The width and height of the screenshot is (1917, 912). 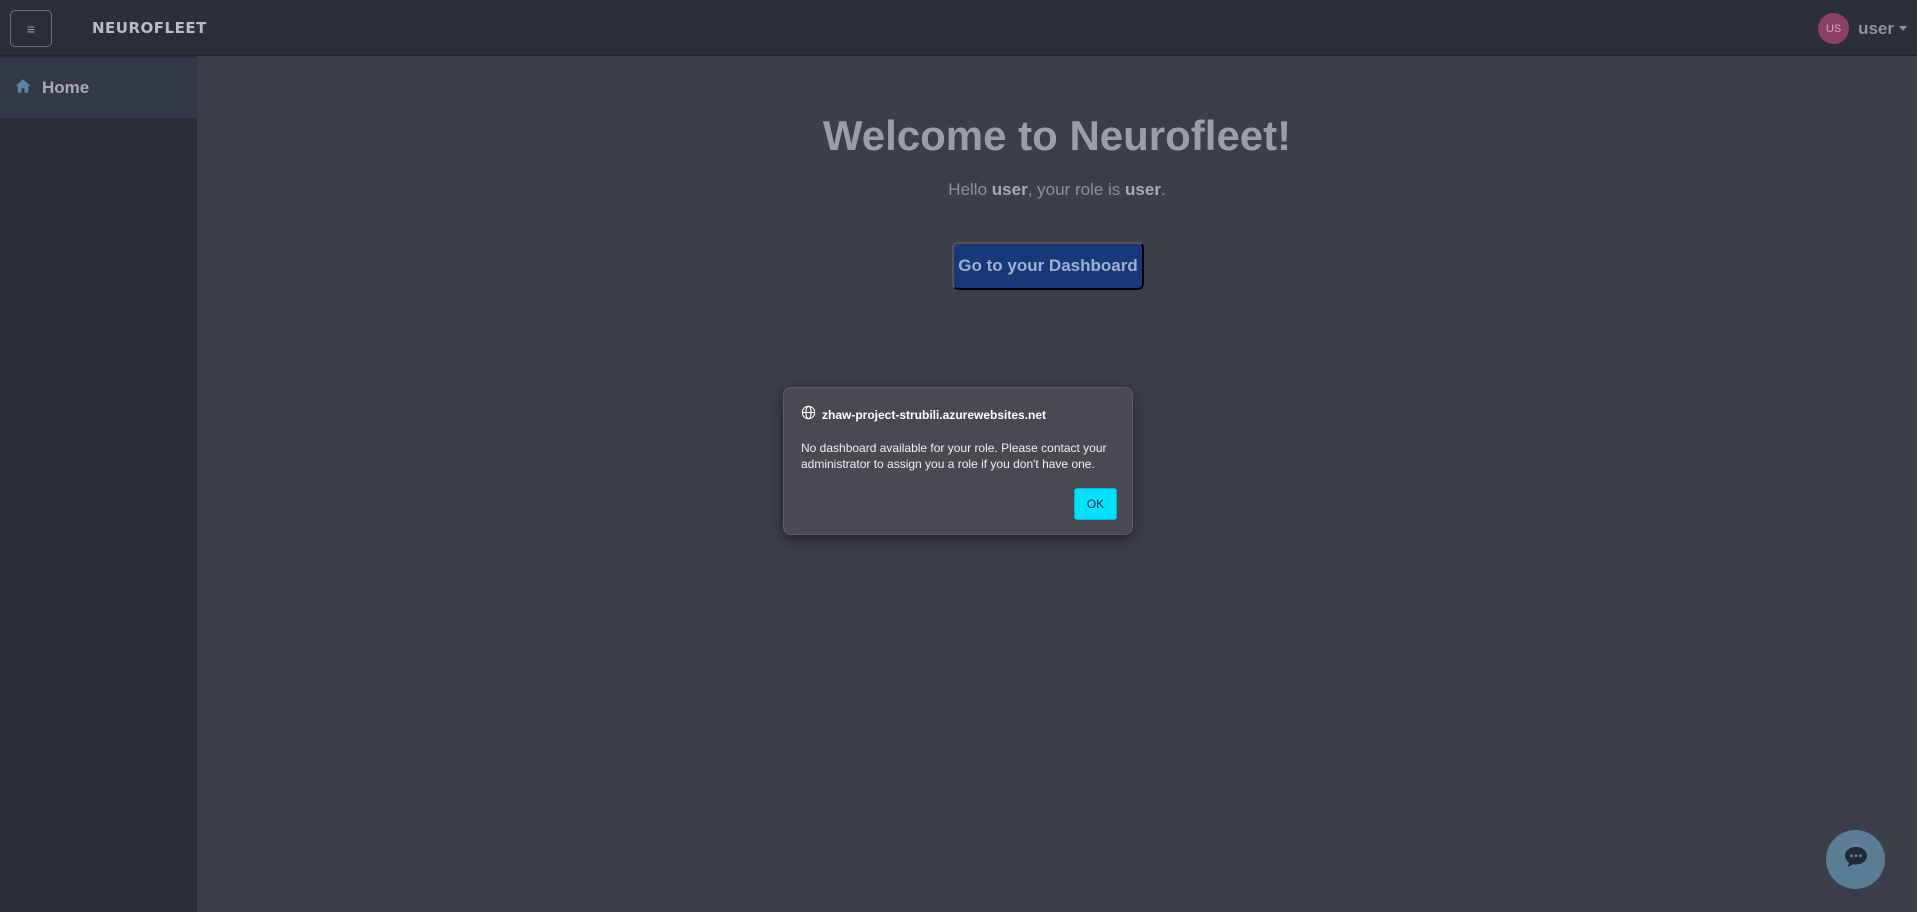 I want to click on ok-button: OK, so click(x=1095, y=504).